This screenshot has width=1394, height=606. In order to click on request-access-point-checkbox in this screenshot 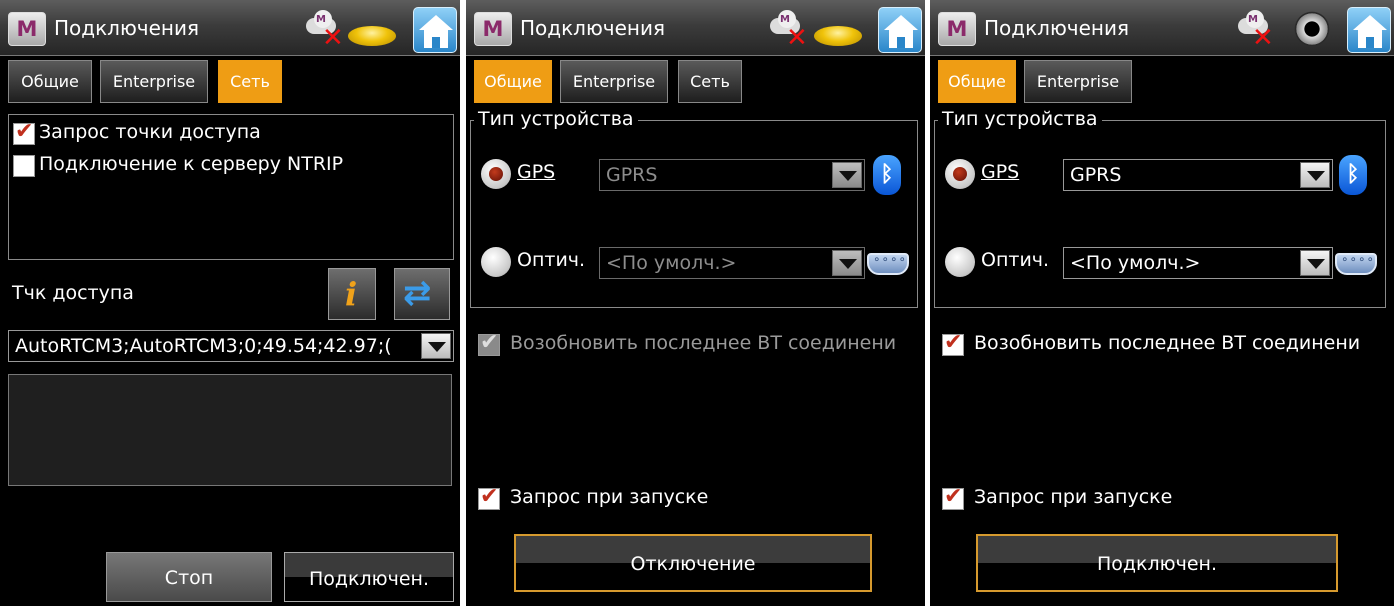, I will do `click(24, 132)`.